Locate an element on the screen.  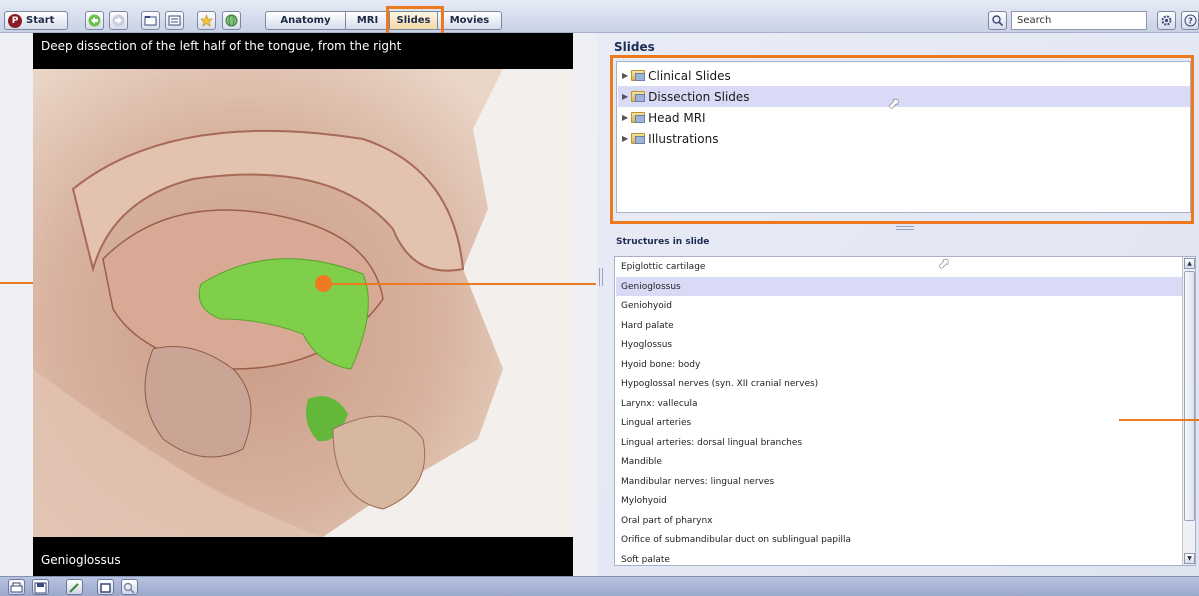
list-item: Mylohyoid is located at coordinates (899, 500).